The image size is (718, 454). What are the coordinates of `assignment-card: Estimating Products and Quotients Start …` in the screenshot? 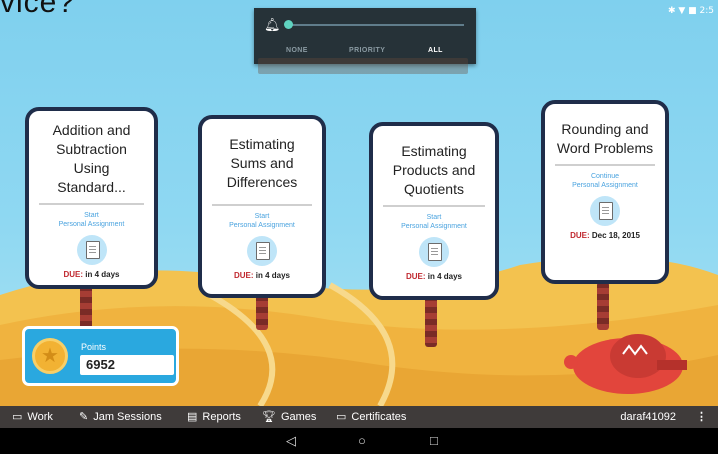 It's located at (434, 211).